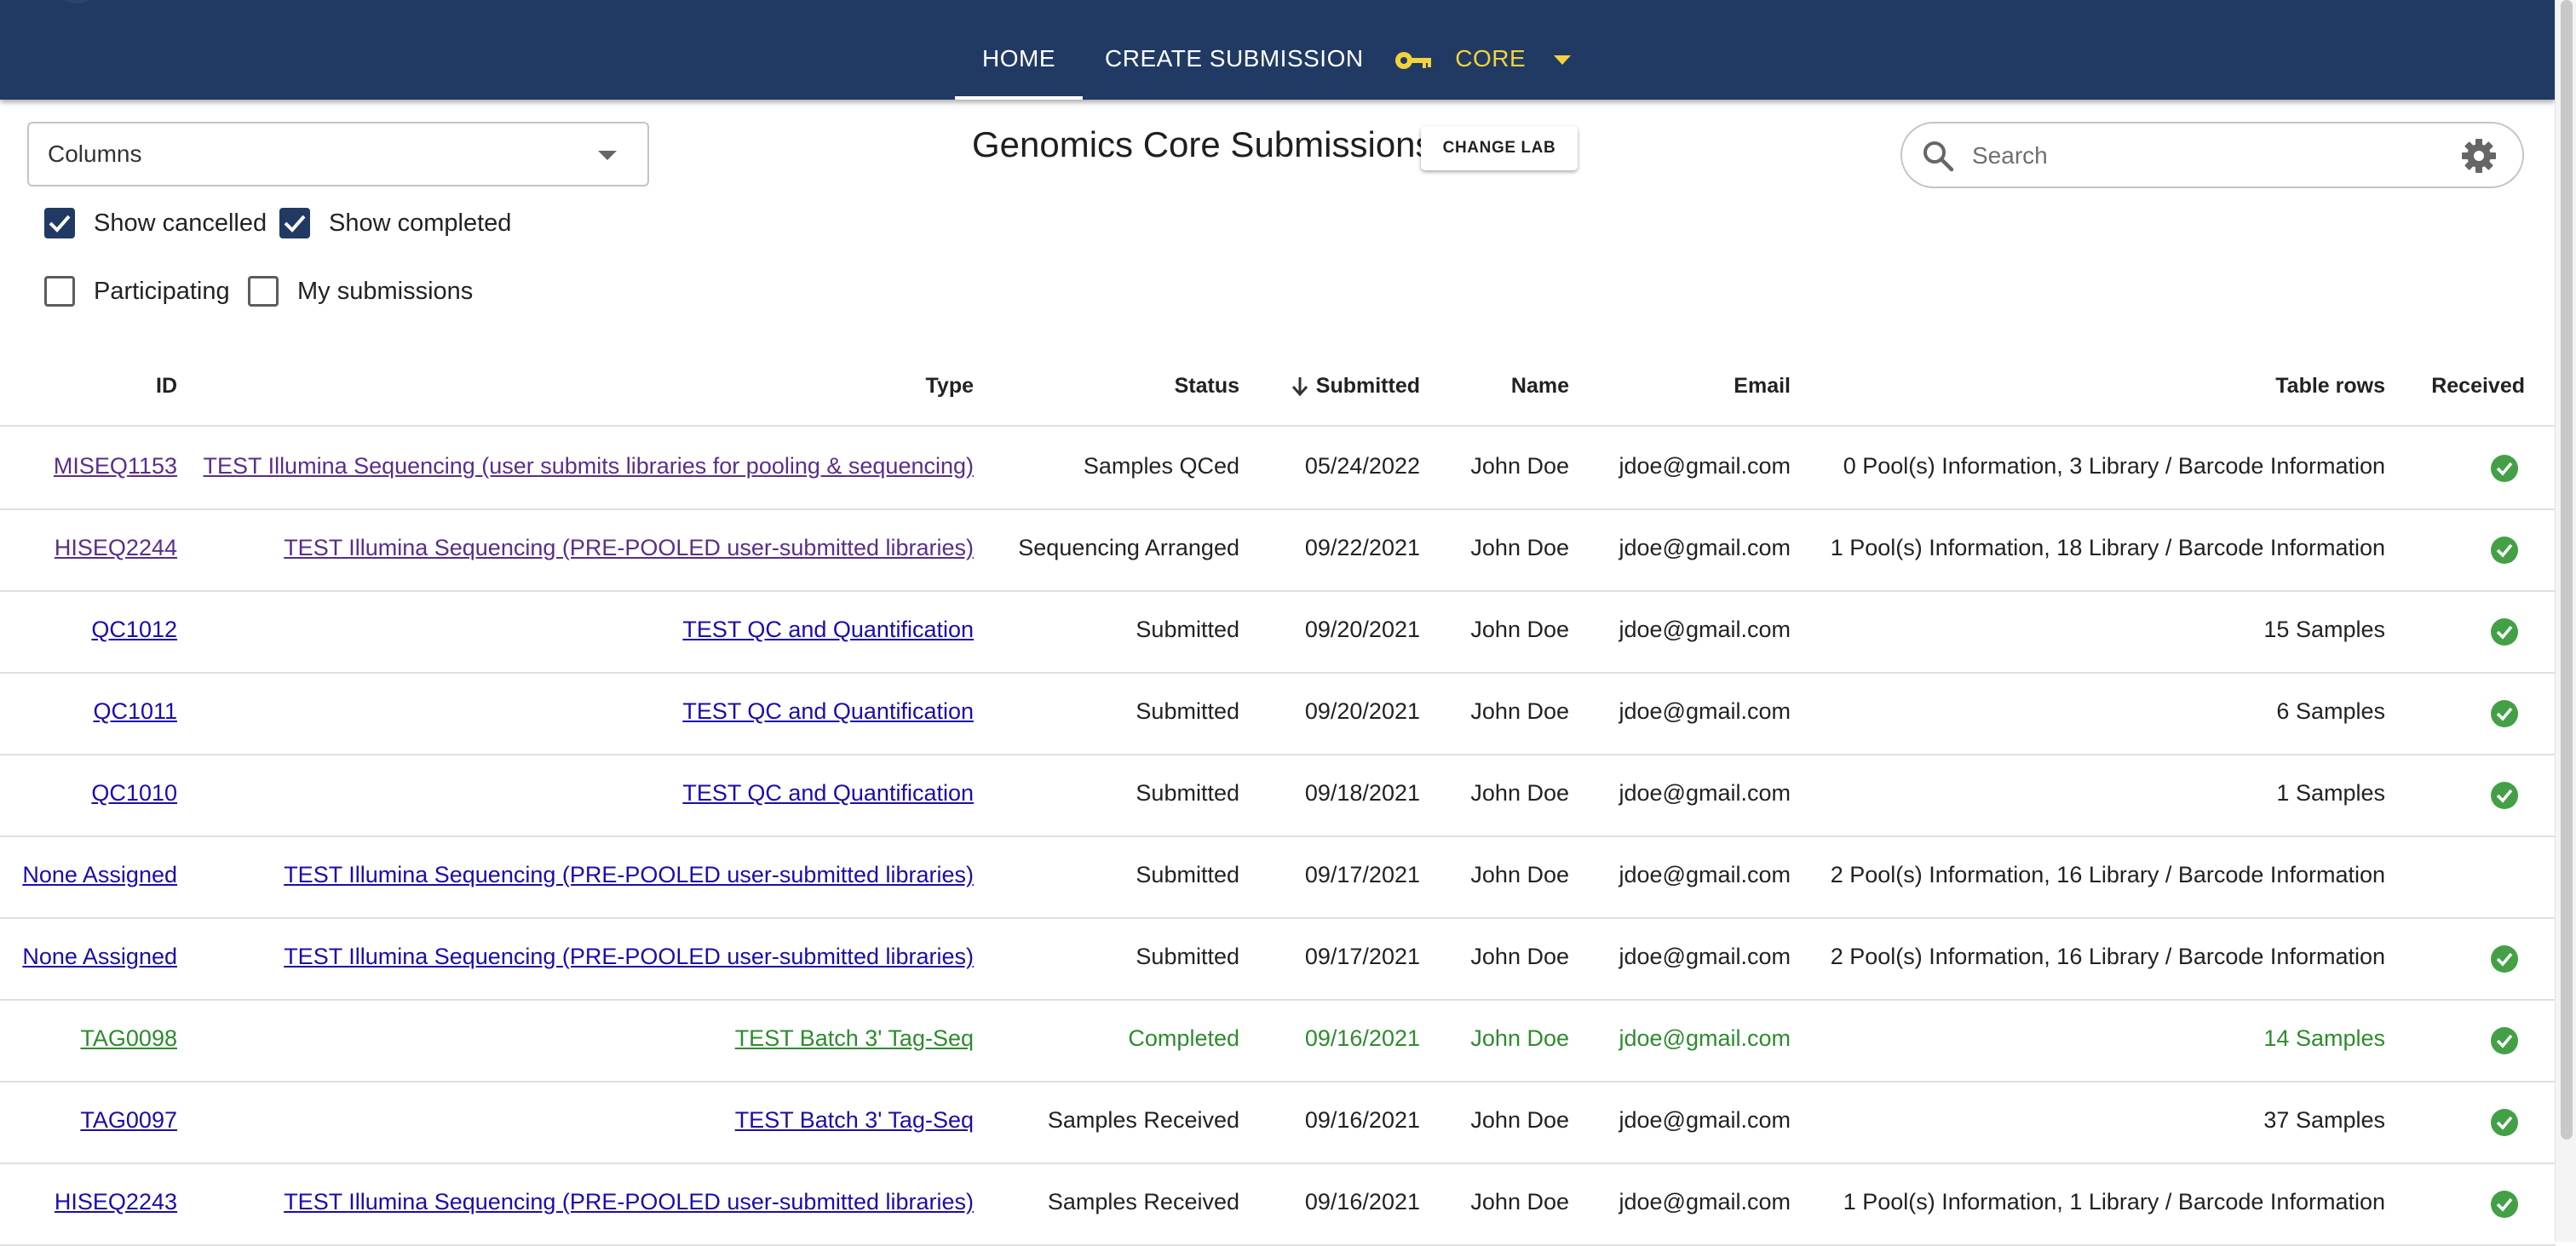  I want to click on gear-icon, so click(2479, 158).